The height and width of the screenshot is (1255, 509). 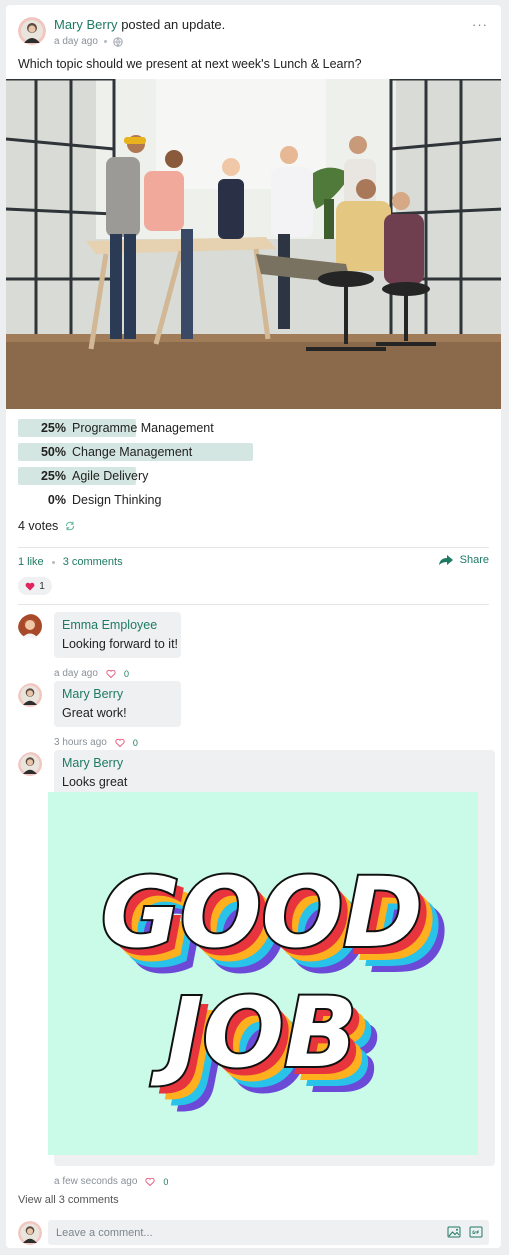 What do you see at coordinates (117, 635) in the screenshot?
I see `comment-bubble: Emma Employee Looking forward to it!` at bounding box center [117, 635].